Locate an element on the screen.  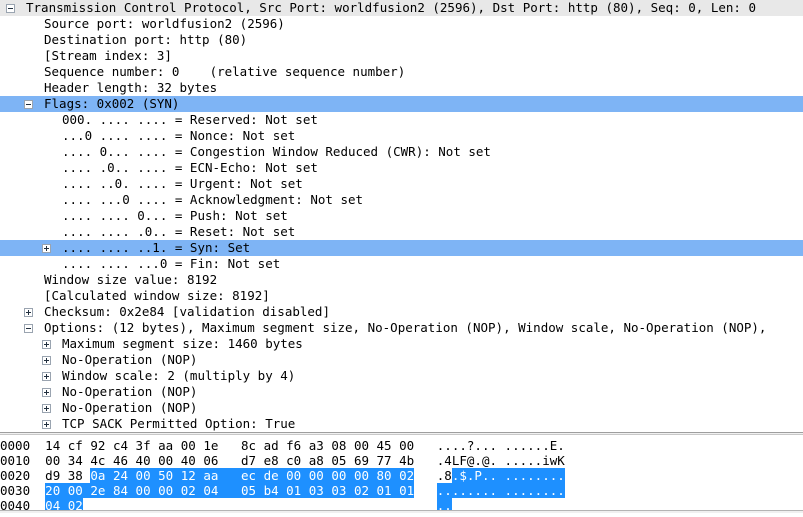
hex-byte: 8c is located at coordinates (248, 445).